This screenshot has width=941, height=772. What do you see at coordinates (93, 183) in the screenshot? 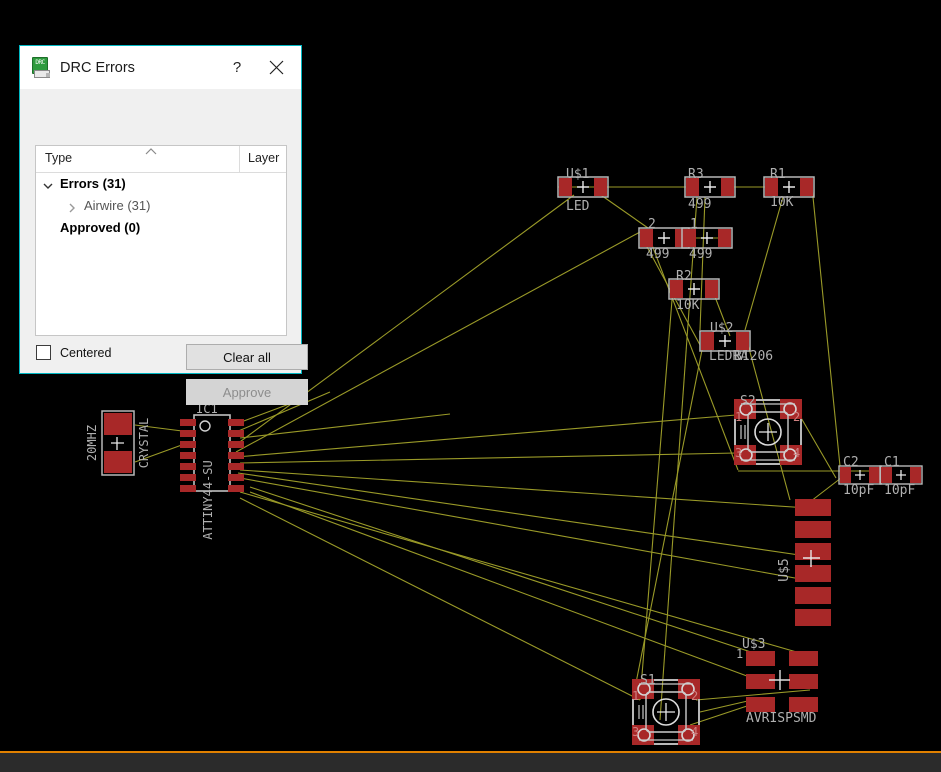
I see `tree-label-errors: Errors (31)` at bounding box center [93, 183].